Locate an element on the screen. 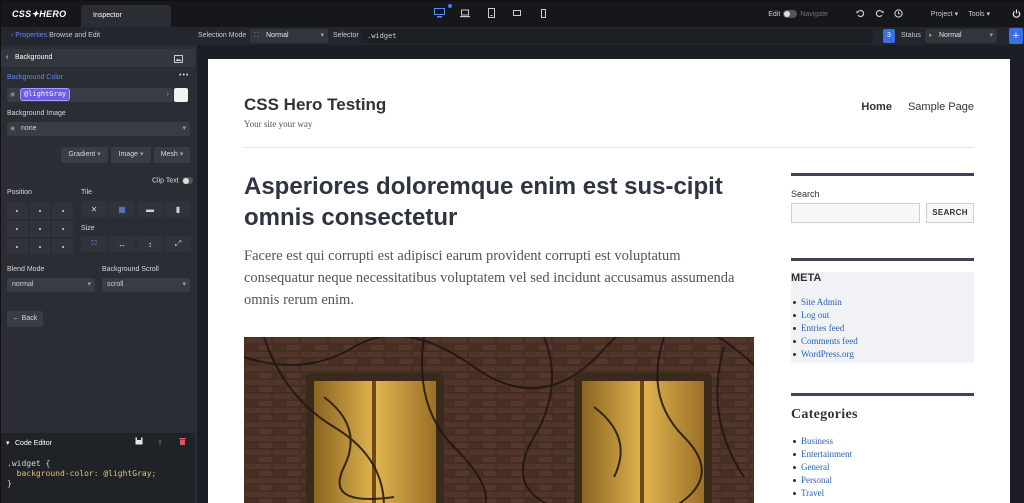 The image size is (1024, 503). category-link: Personal is located at coordinates (882, 480).